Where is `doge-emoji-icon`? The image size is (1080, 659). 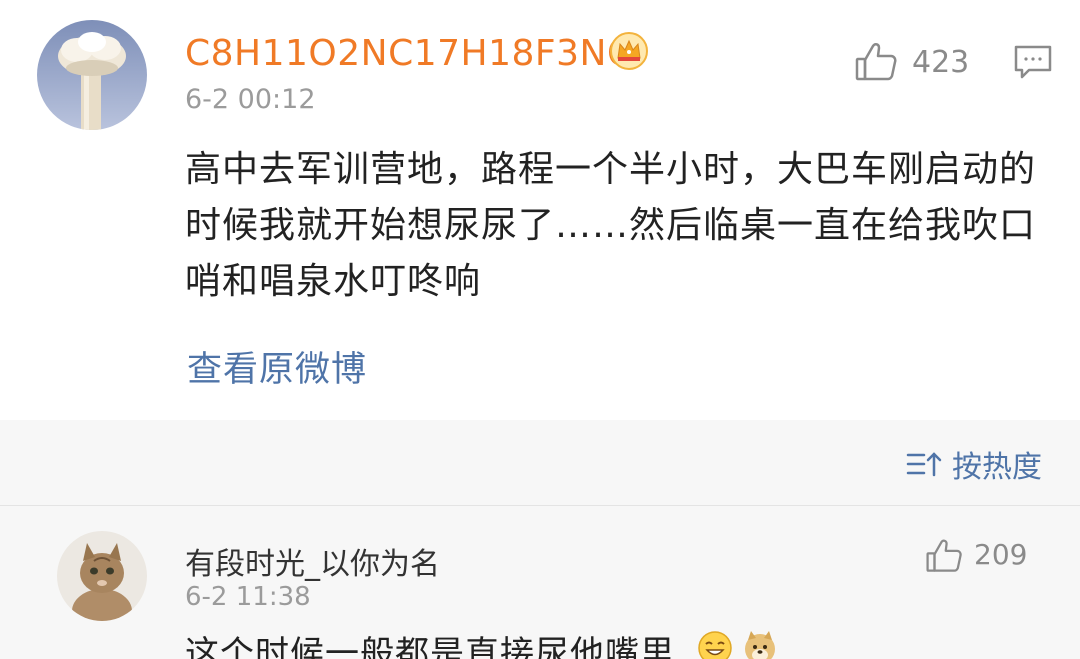
doge-emoji-icon is located at coordinates (760, 644).